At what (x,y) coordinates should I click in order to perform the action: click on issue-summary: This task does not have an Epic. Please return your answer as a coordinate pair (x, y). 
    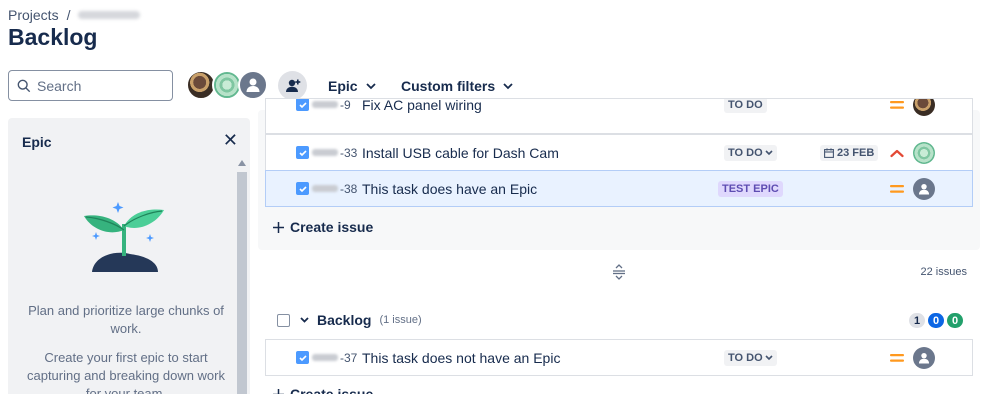
    Looking at the image, I should click on (461, 358).